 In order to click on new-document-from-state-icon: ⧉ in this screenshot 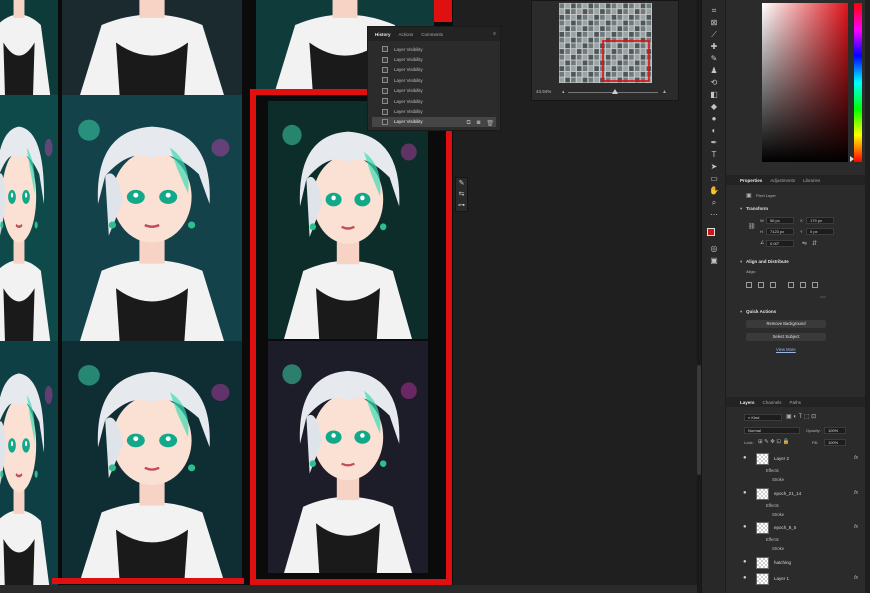, I will do `click(468, 123)`.